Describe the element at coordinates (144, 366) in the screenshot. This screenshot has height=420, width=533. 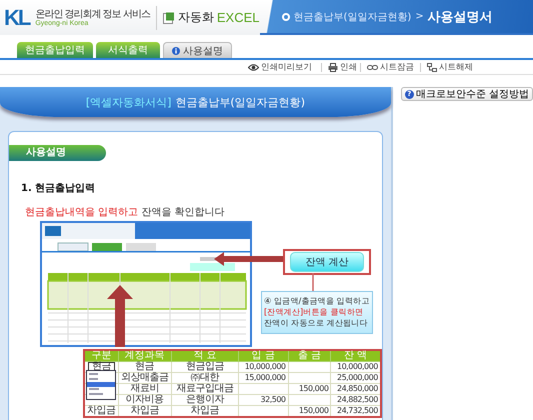
I see `table-cell: 현금` at that location.